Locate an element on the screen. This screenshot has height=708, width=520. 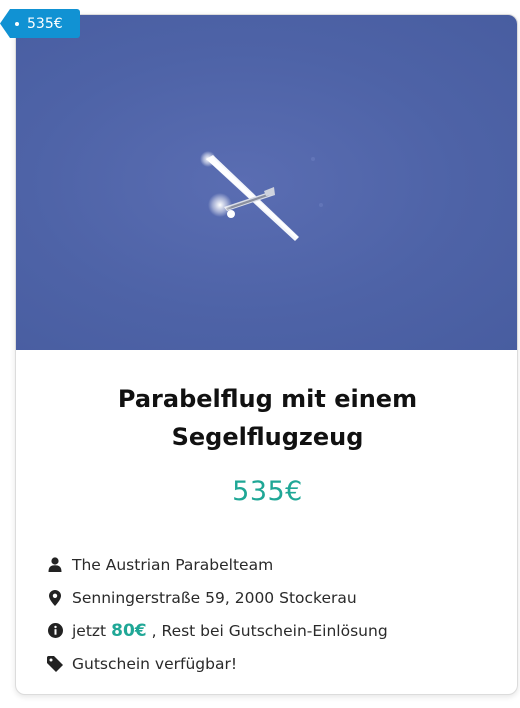
location-pin-icon is located at coordinates (55, 597).